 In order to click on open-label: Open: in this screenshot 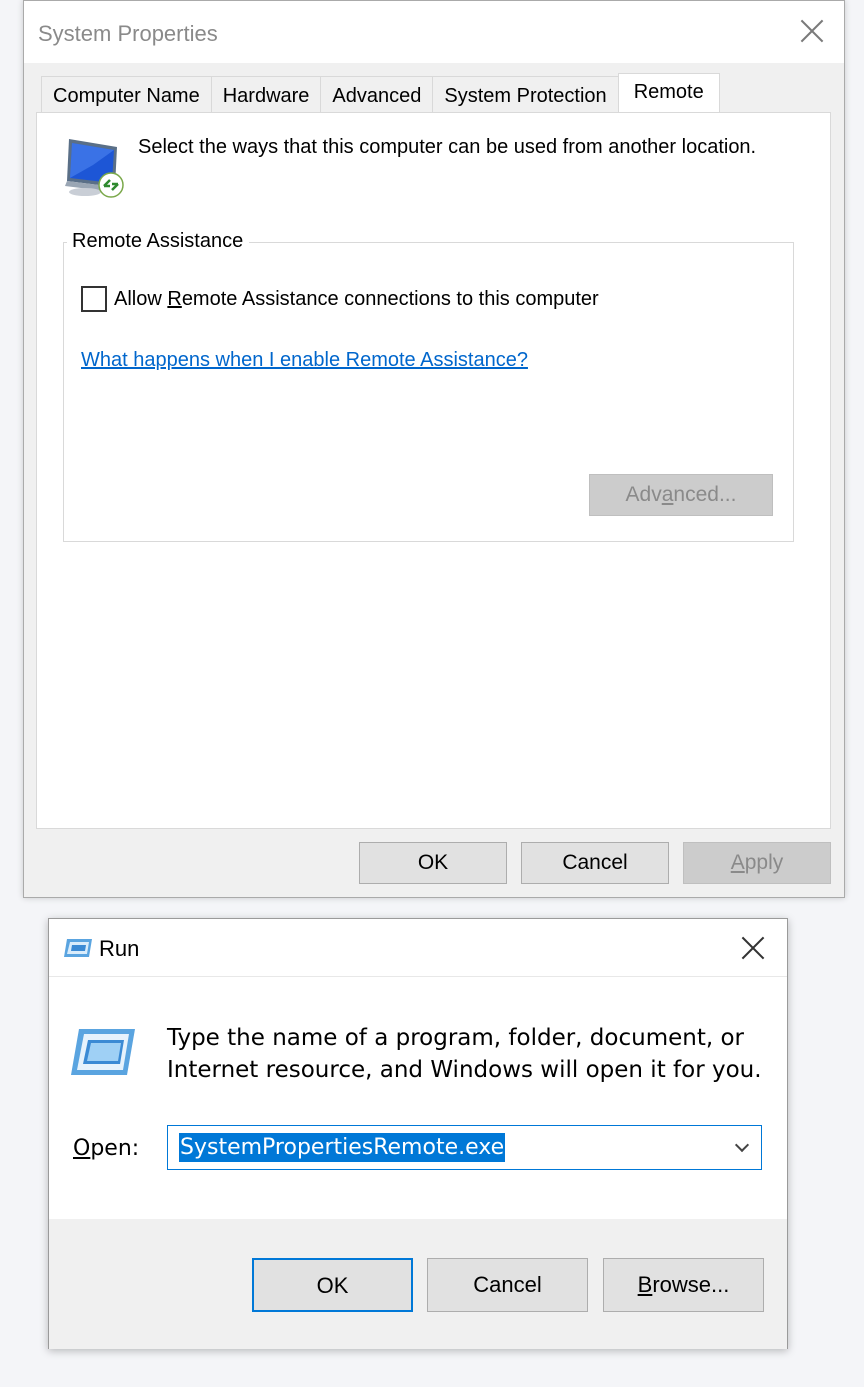, I will do `click(106, 1148)`.